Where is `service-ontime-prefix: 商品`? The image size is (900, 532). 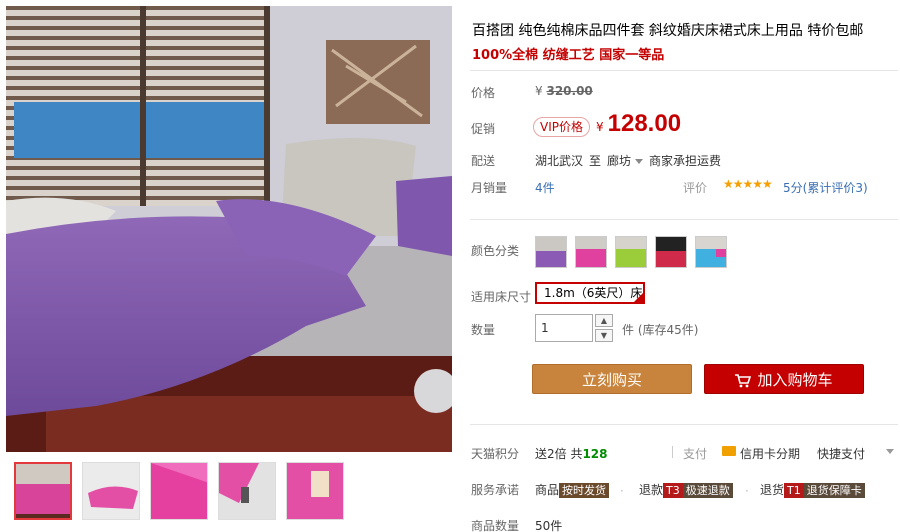 service-ontime-prefix: 商品 is located at coordinates (547, 490).